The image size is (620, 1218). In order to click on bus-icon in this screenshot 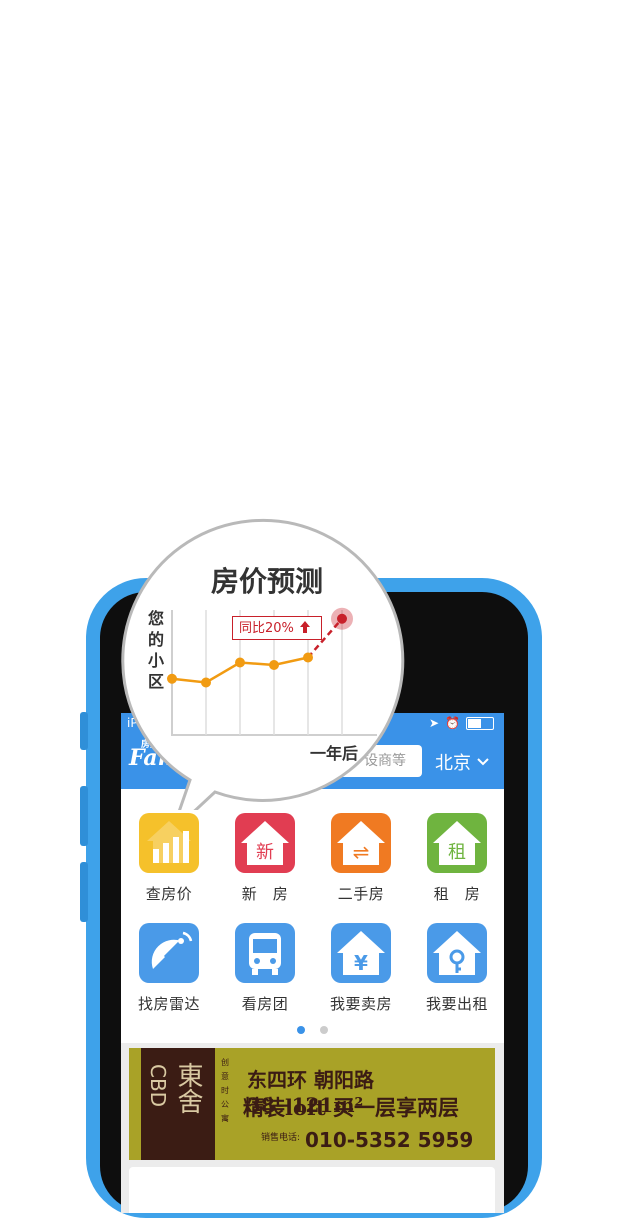, I will do `click(265, 953)`.